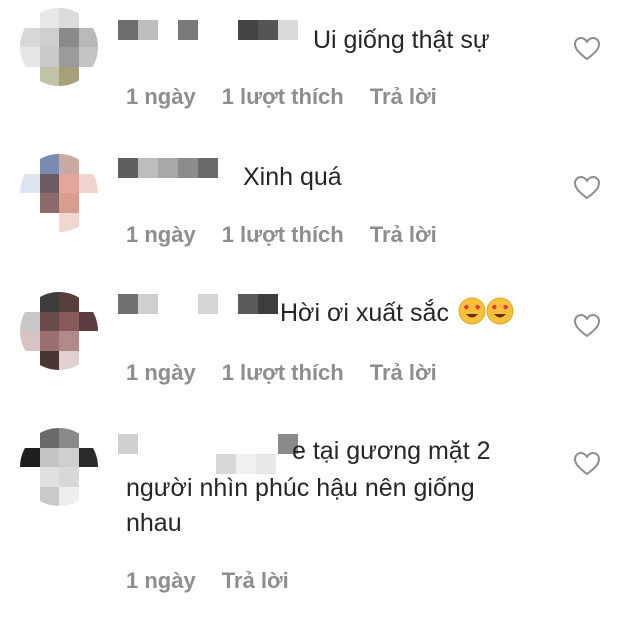 This screenshot has height=620, width=620. What do you see at coordinates (207, 581) in the screenshot?
I see `comment-meta: 1 ngày Trả lời` at bounding box center [207, 581].